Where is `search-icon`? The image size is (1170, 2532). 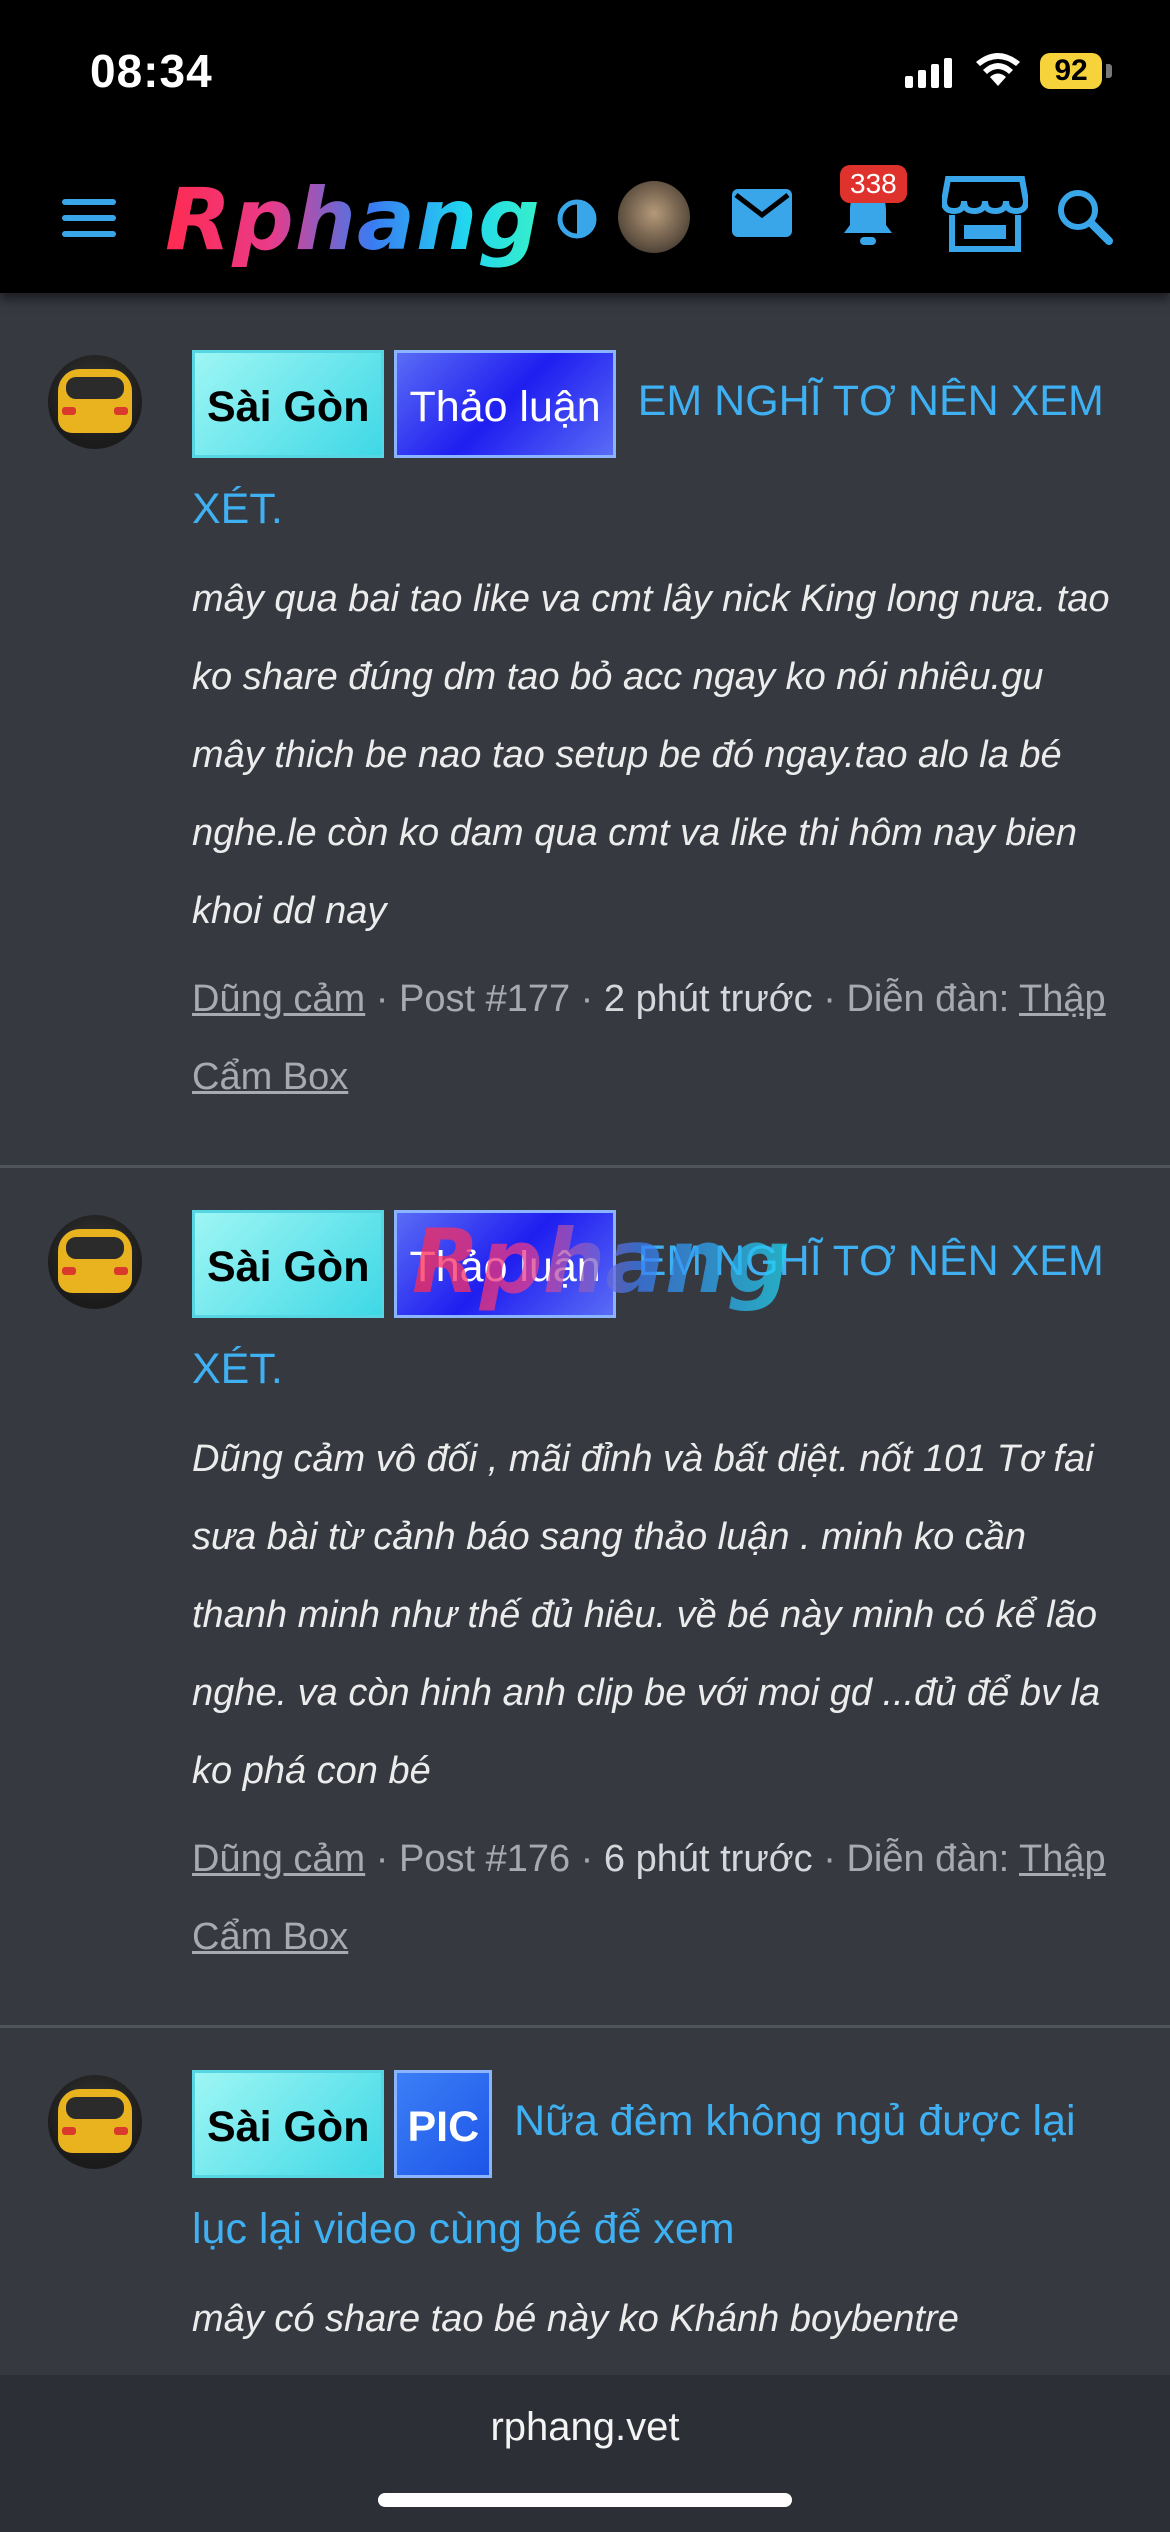
search-icon is located at coordinates (1084, 216).